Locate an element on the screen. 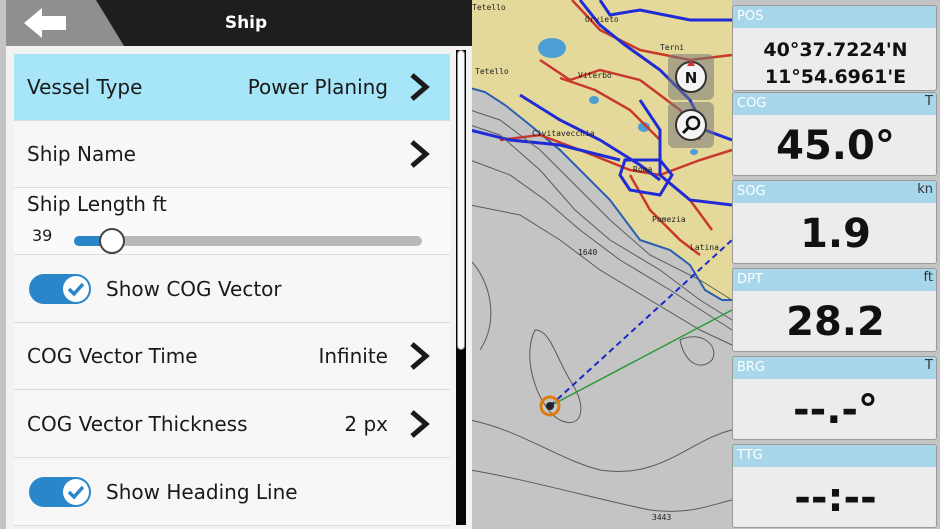 Image resolution: width=940 pixels, height=529 pixels. svg-text: N is located at coordinates (691, 78).